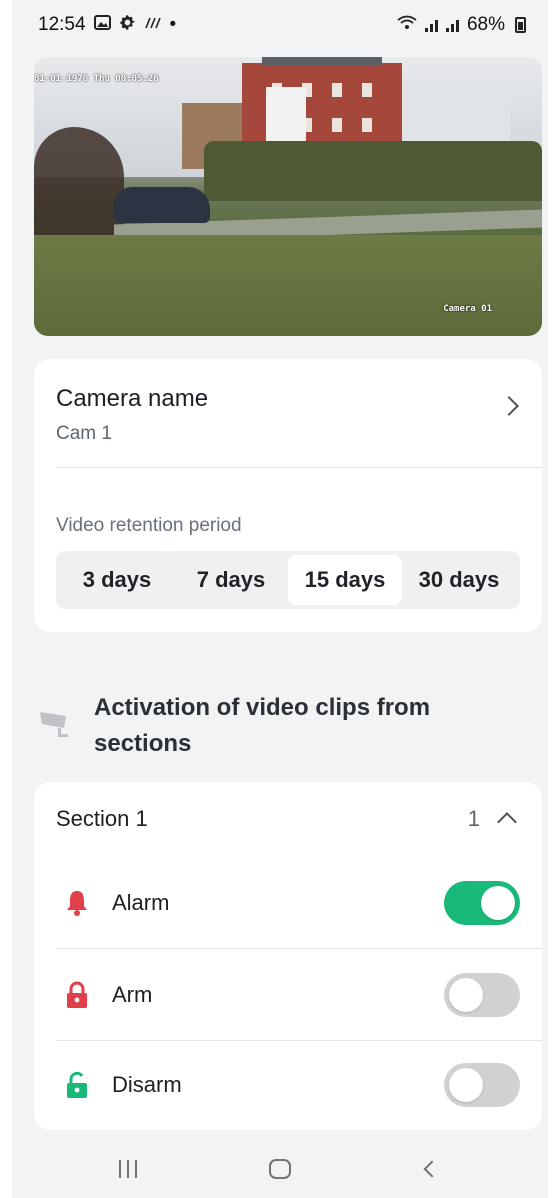 The image size is (559, 1198). I want to click on option-label-disarm: Disarm, so click(147, 1084).